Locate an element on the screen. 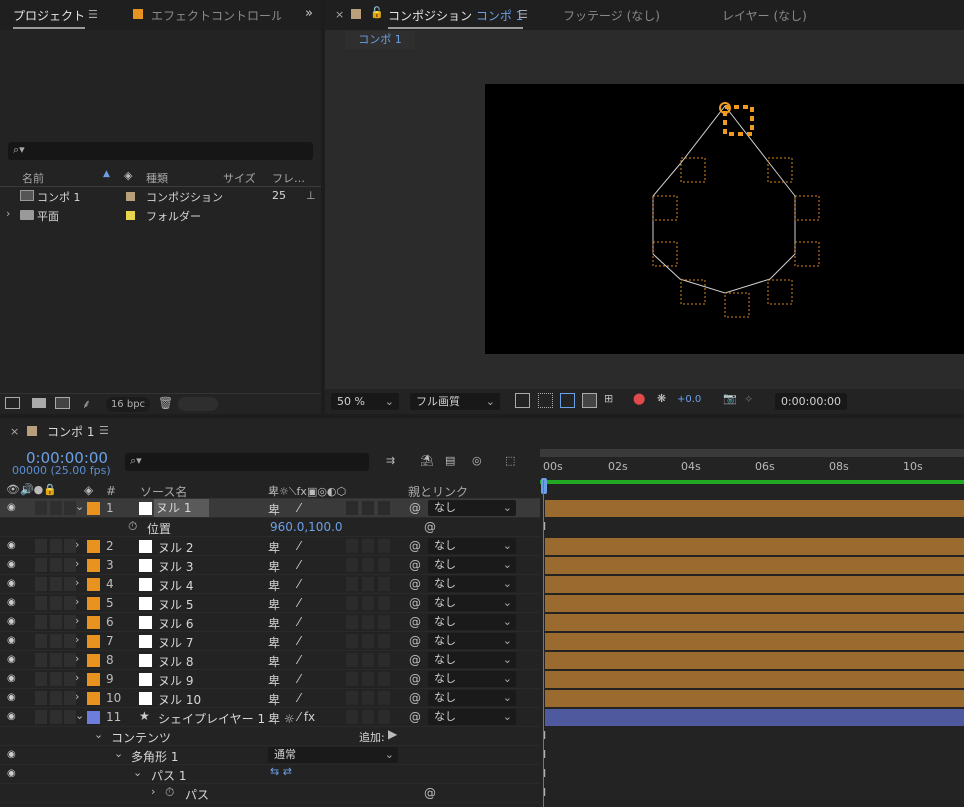 The width and height of the screenshot is (964, 807). path-direction-icon: ⇆ ⇄ is located at coordinates (281, 771).